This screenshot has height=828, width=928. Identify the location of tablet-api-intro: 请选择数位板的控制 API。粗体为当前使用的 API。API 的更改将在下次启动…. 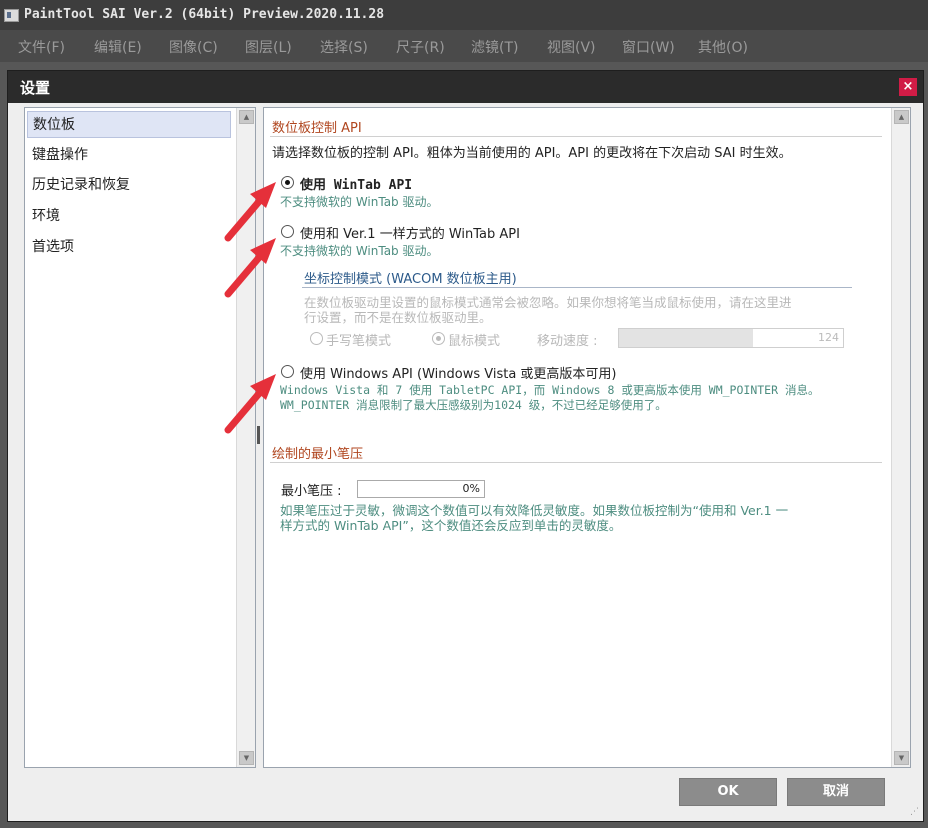
(532, 153).